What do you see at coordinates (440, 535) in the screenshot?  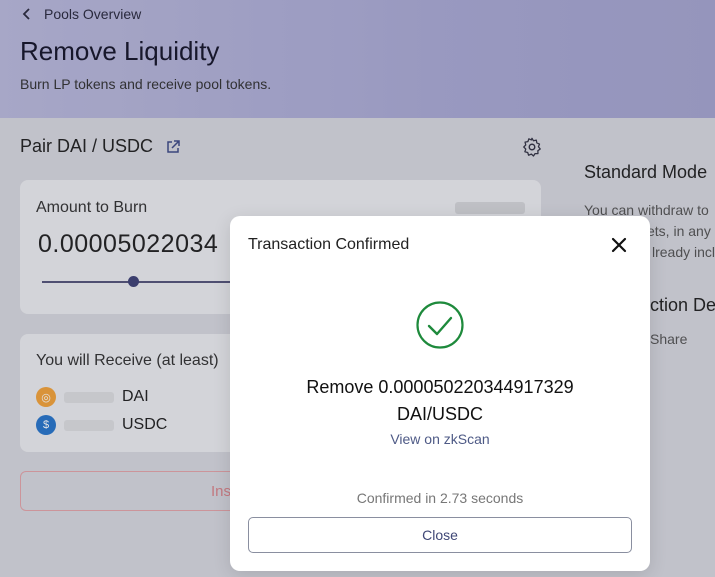 I see `close-button: Close` at bounding box center [440, 535].